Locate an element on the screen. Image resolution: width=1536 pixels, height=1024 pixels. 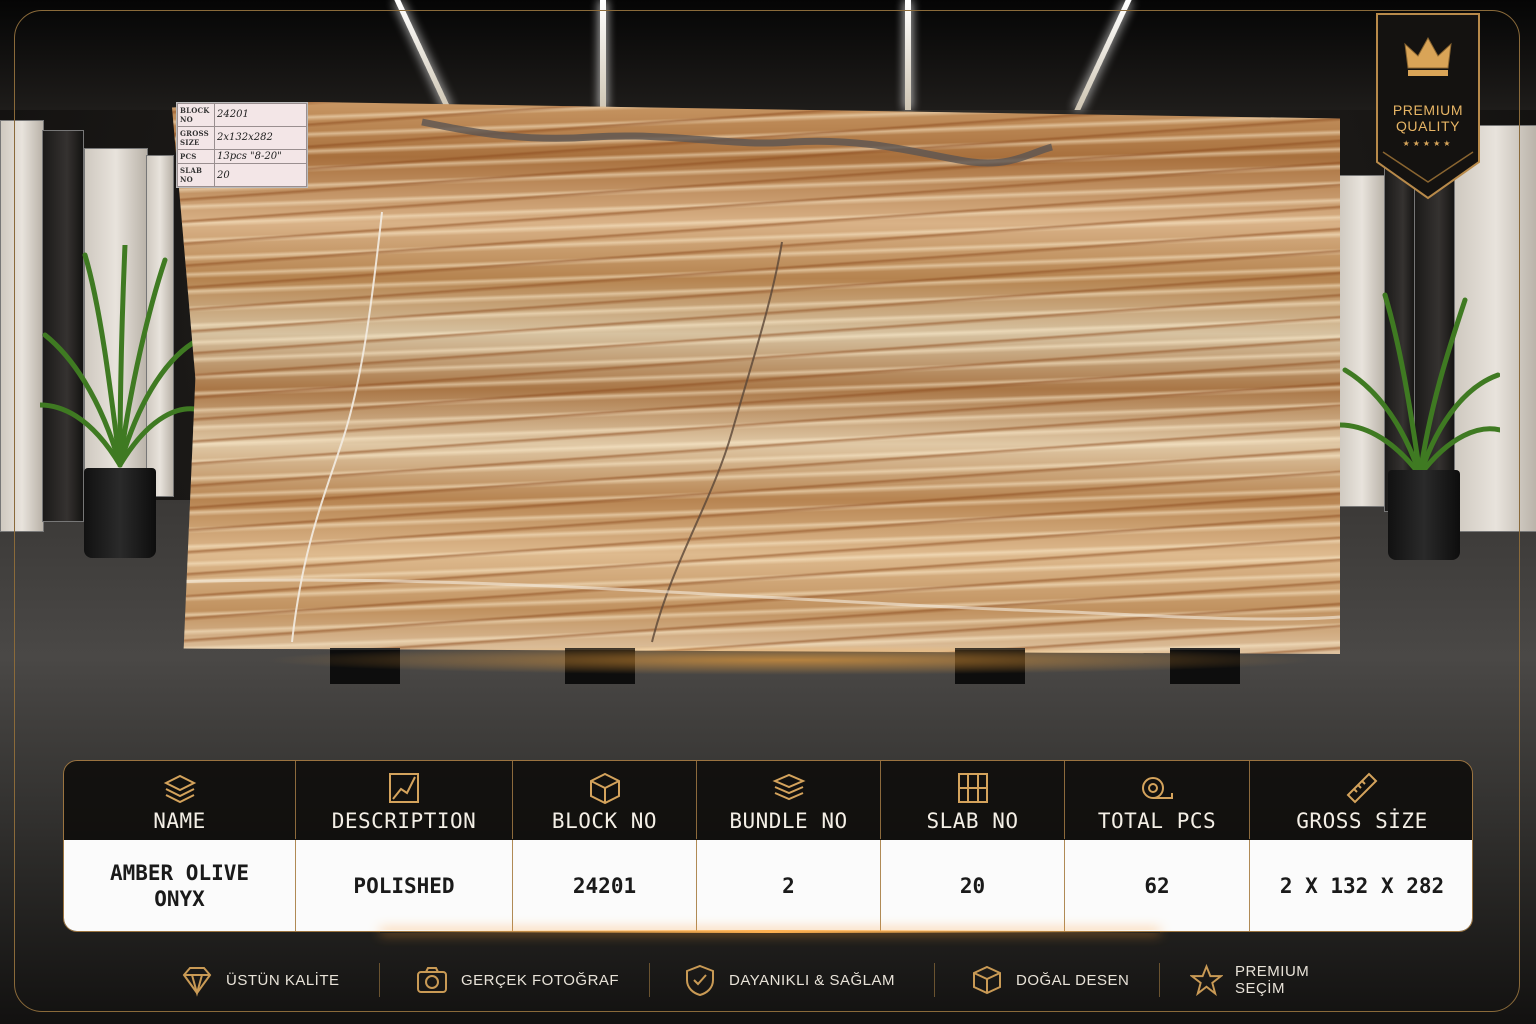
badge-stars: ★★★★★ is located at coordinates (1428, 143).